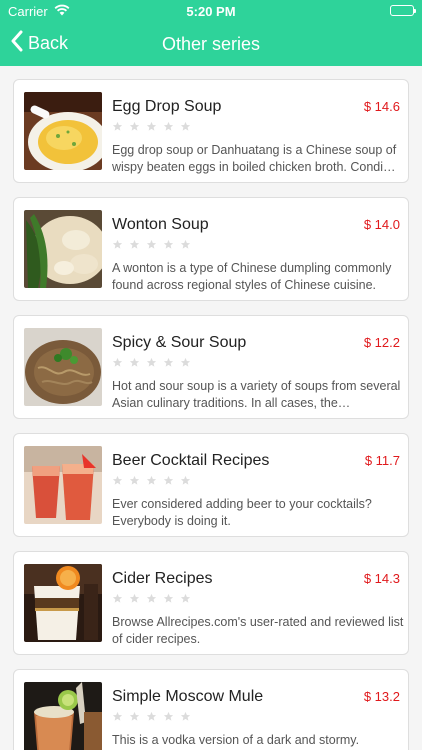 The width and height of the screenshot is (422, 750). Describe the element at coordinates (162, 578) in the screenshot. I see `item-name: Cider Recipes` at that location.